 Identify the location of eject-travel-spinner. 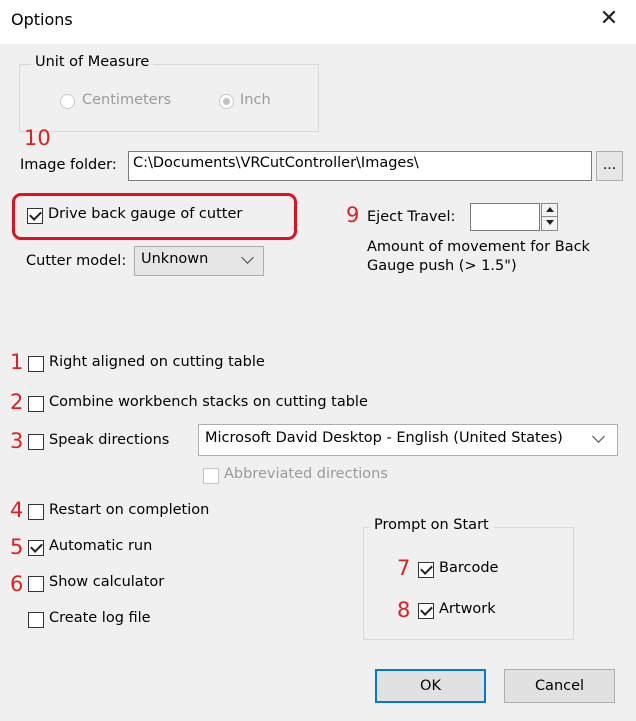
(549, 217).